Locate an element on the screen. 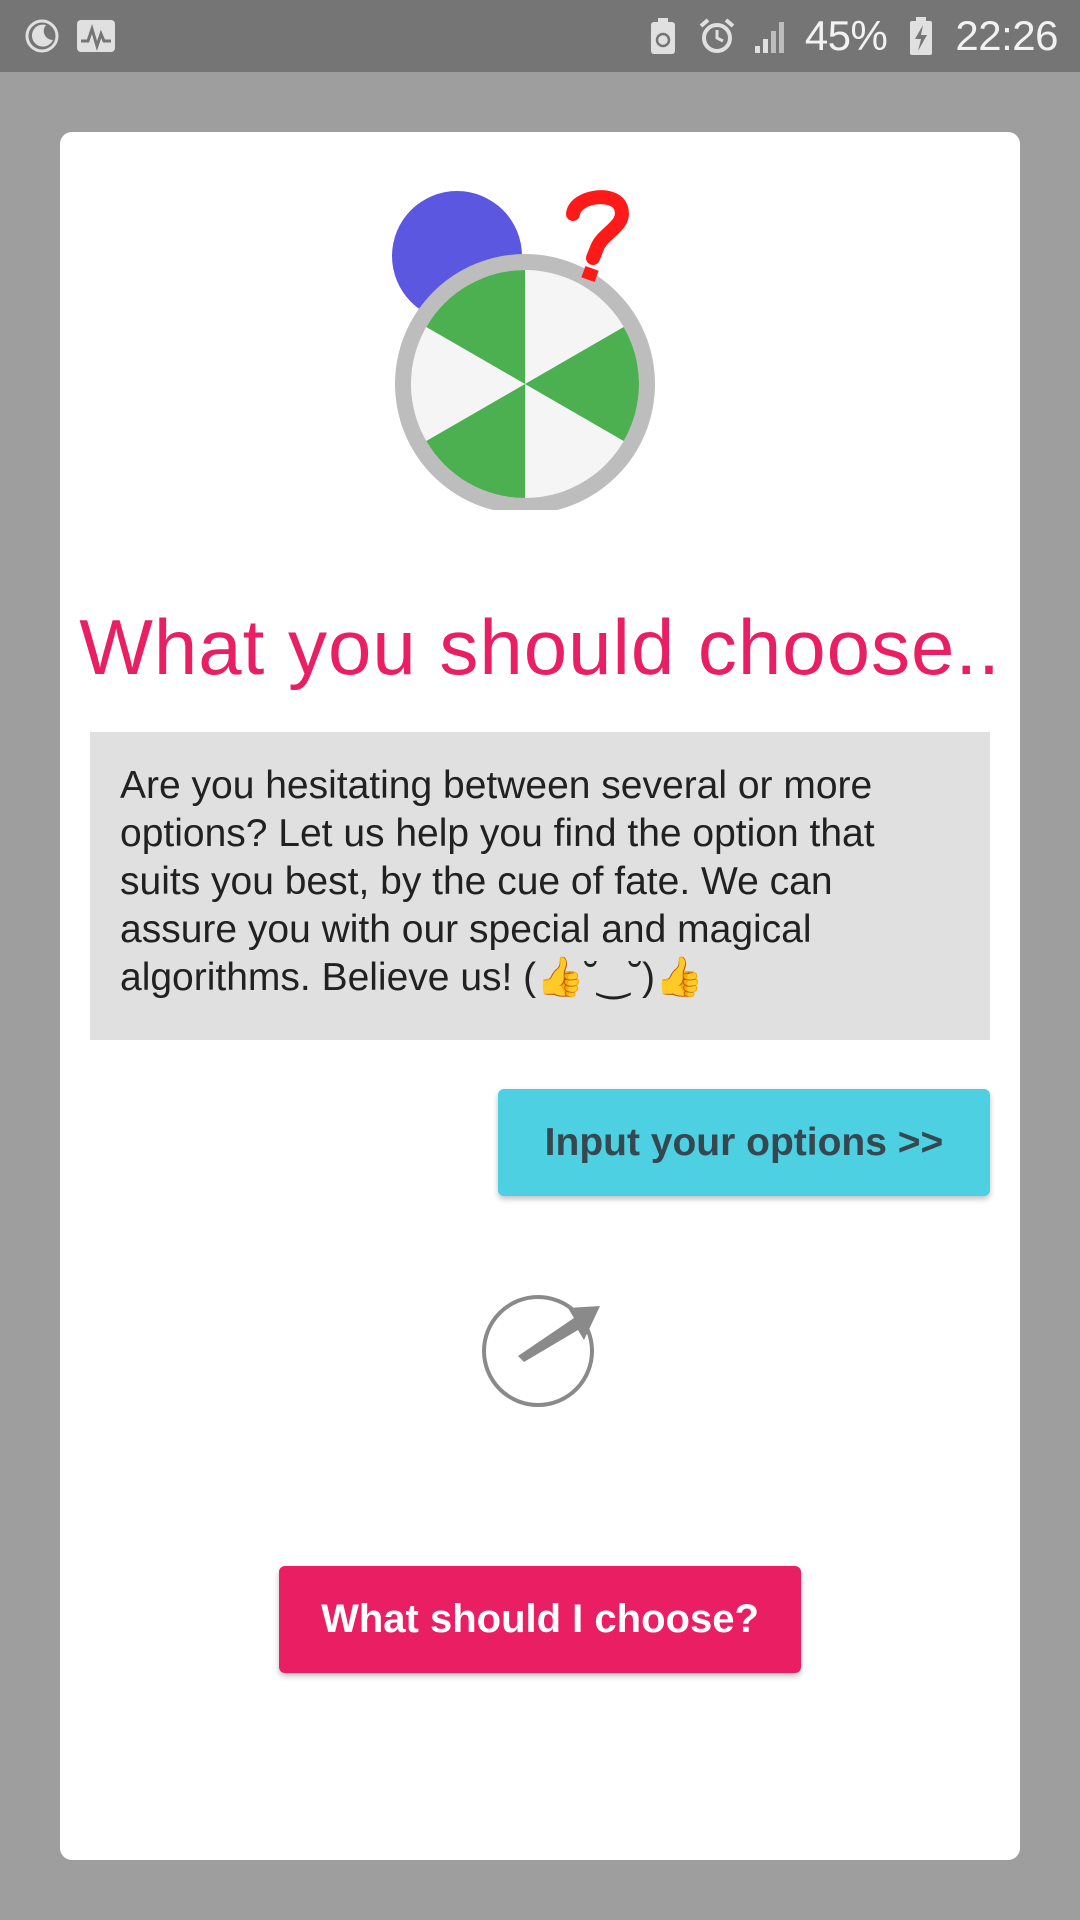 This screenshot has width=1080, height=1920. battery-saver-icon is located at coordinates (663, 36).